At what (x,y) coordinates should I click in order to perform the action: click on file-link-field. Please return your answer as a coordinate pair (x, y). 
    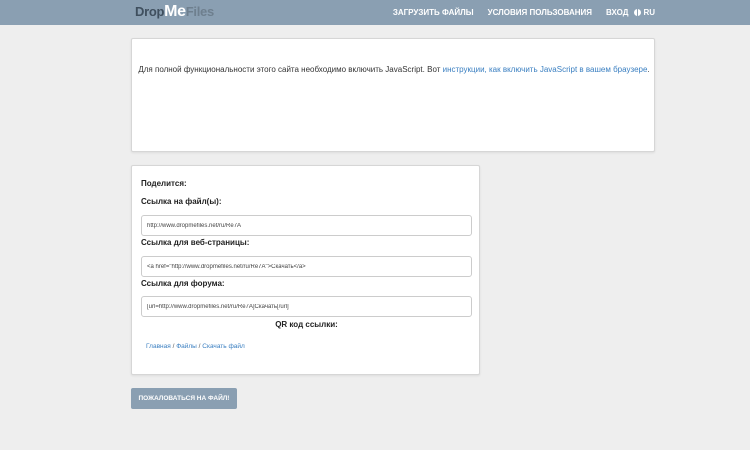
    Looking at the image, I should click on (306, 225).